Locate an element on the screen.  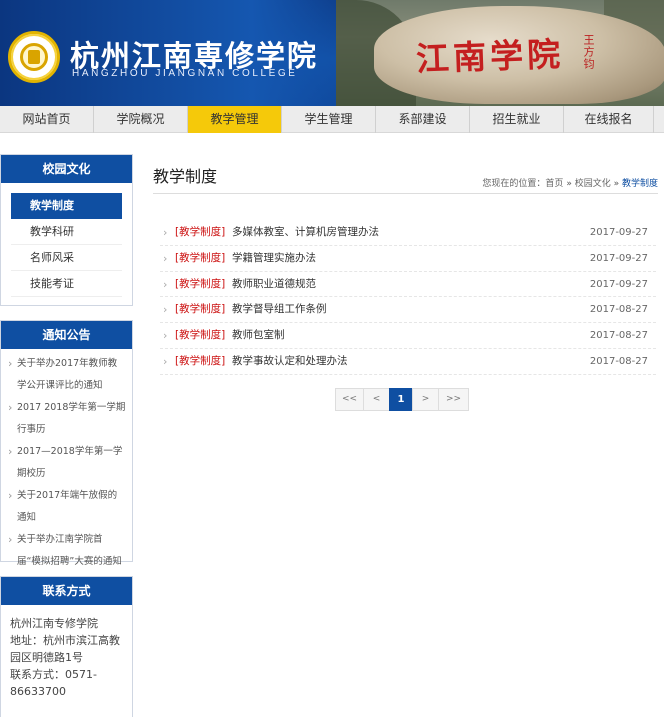
main-nav: 网站首页 学院概况 教学管理 学生管理 系部建设 招生就业 在线报名 is located at coordinates (332, 119).